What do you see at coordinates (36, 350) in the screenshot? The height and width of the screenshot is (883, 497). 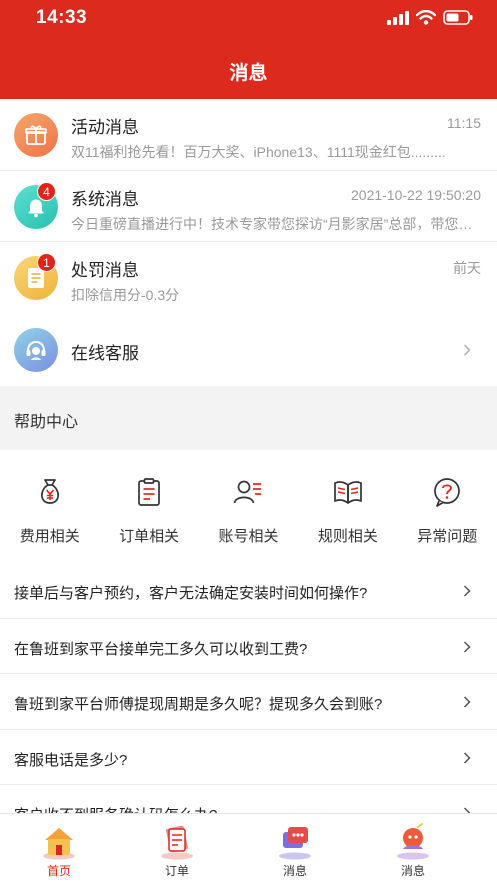 I see `headset-icon` at bounding box center [36, 350].